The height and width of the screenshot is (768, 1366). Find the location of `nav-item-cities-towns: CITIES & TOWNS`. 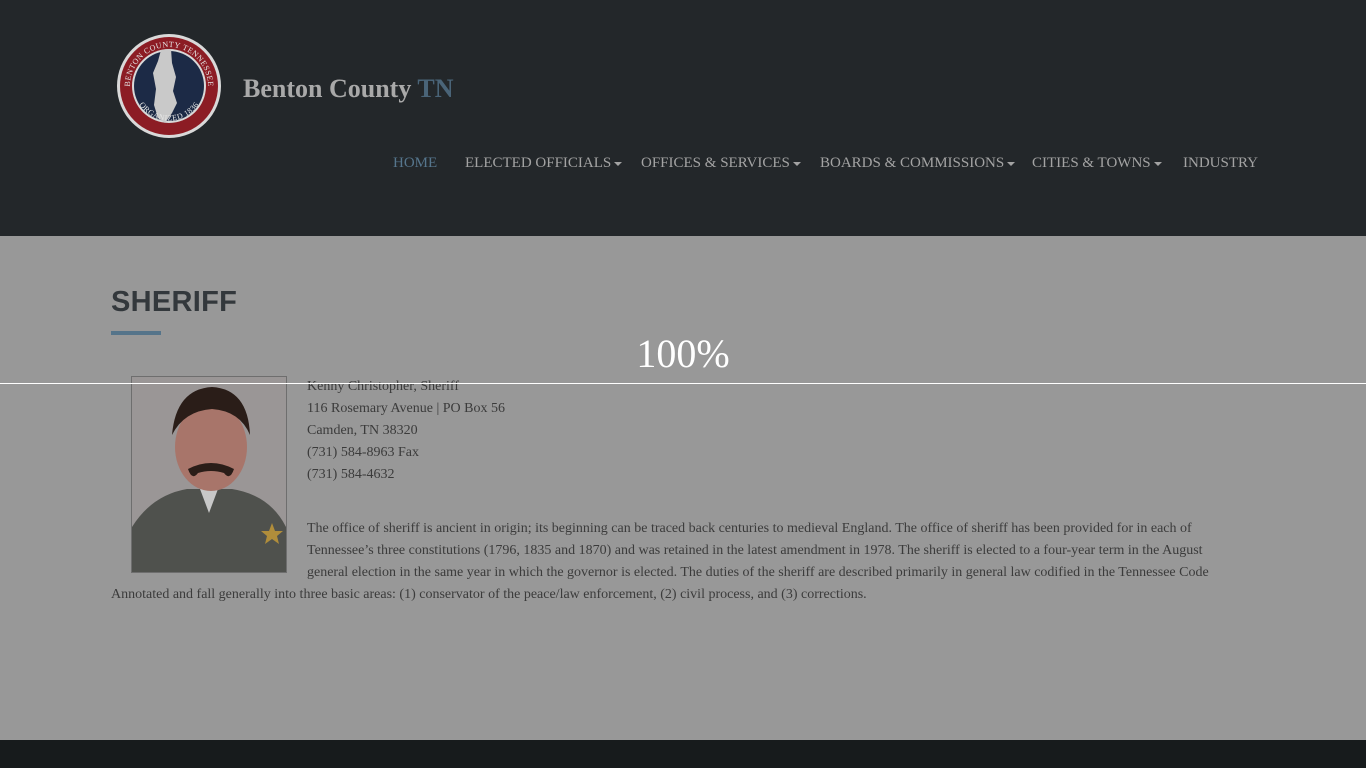

nav-item-cities-towns: CITIES & TOWNS is located at coordinates (1097, 163).